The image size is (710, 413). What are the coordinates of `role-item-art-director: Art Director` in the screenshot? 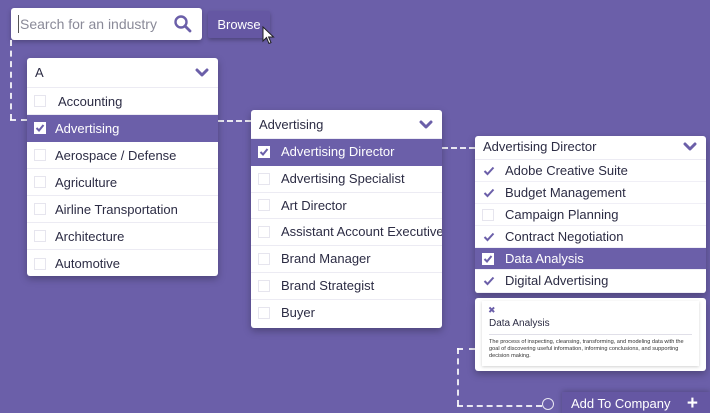 It's located at (346, 206).